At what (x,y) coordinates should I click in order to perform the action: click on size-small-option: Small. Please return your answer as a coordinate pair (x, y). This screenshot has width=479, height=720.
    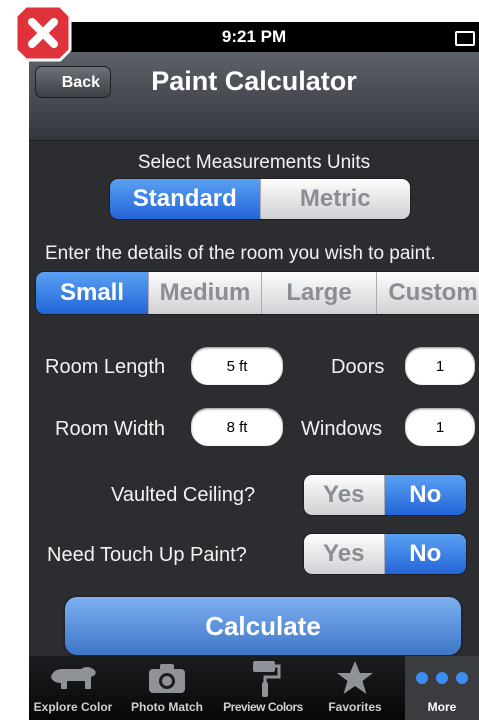
    Looking at the image, I should click on (92, 293).